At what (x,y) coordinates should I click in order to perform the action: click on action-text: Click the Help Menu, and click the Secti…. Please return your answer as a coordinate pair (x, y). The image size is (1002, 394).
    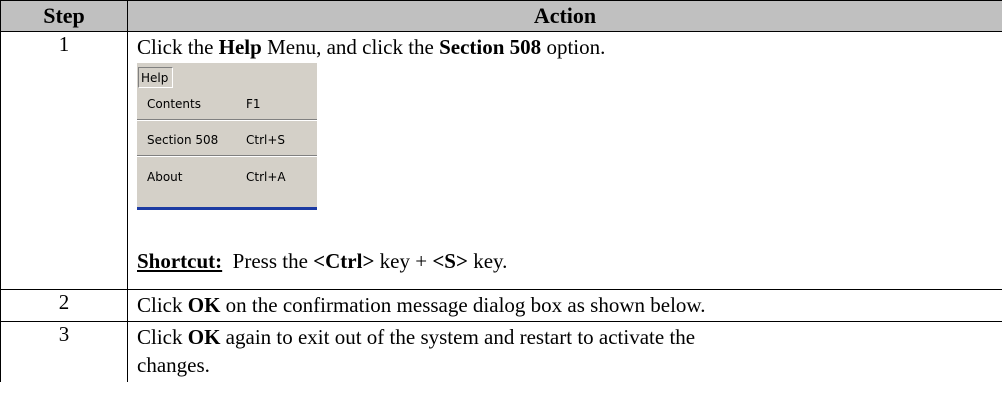
    Looking at the image, I should click on (371, 47).